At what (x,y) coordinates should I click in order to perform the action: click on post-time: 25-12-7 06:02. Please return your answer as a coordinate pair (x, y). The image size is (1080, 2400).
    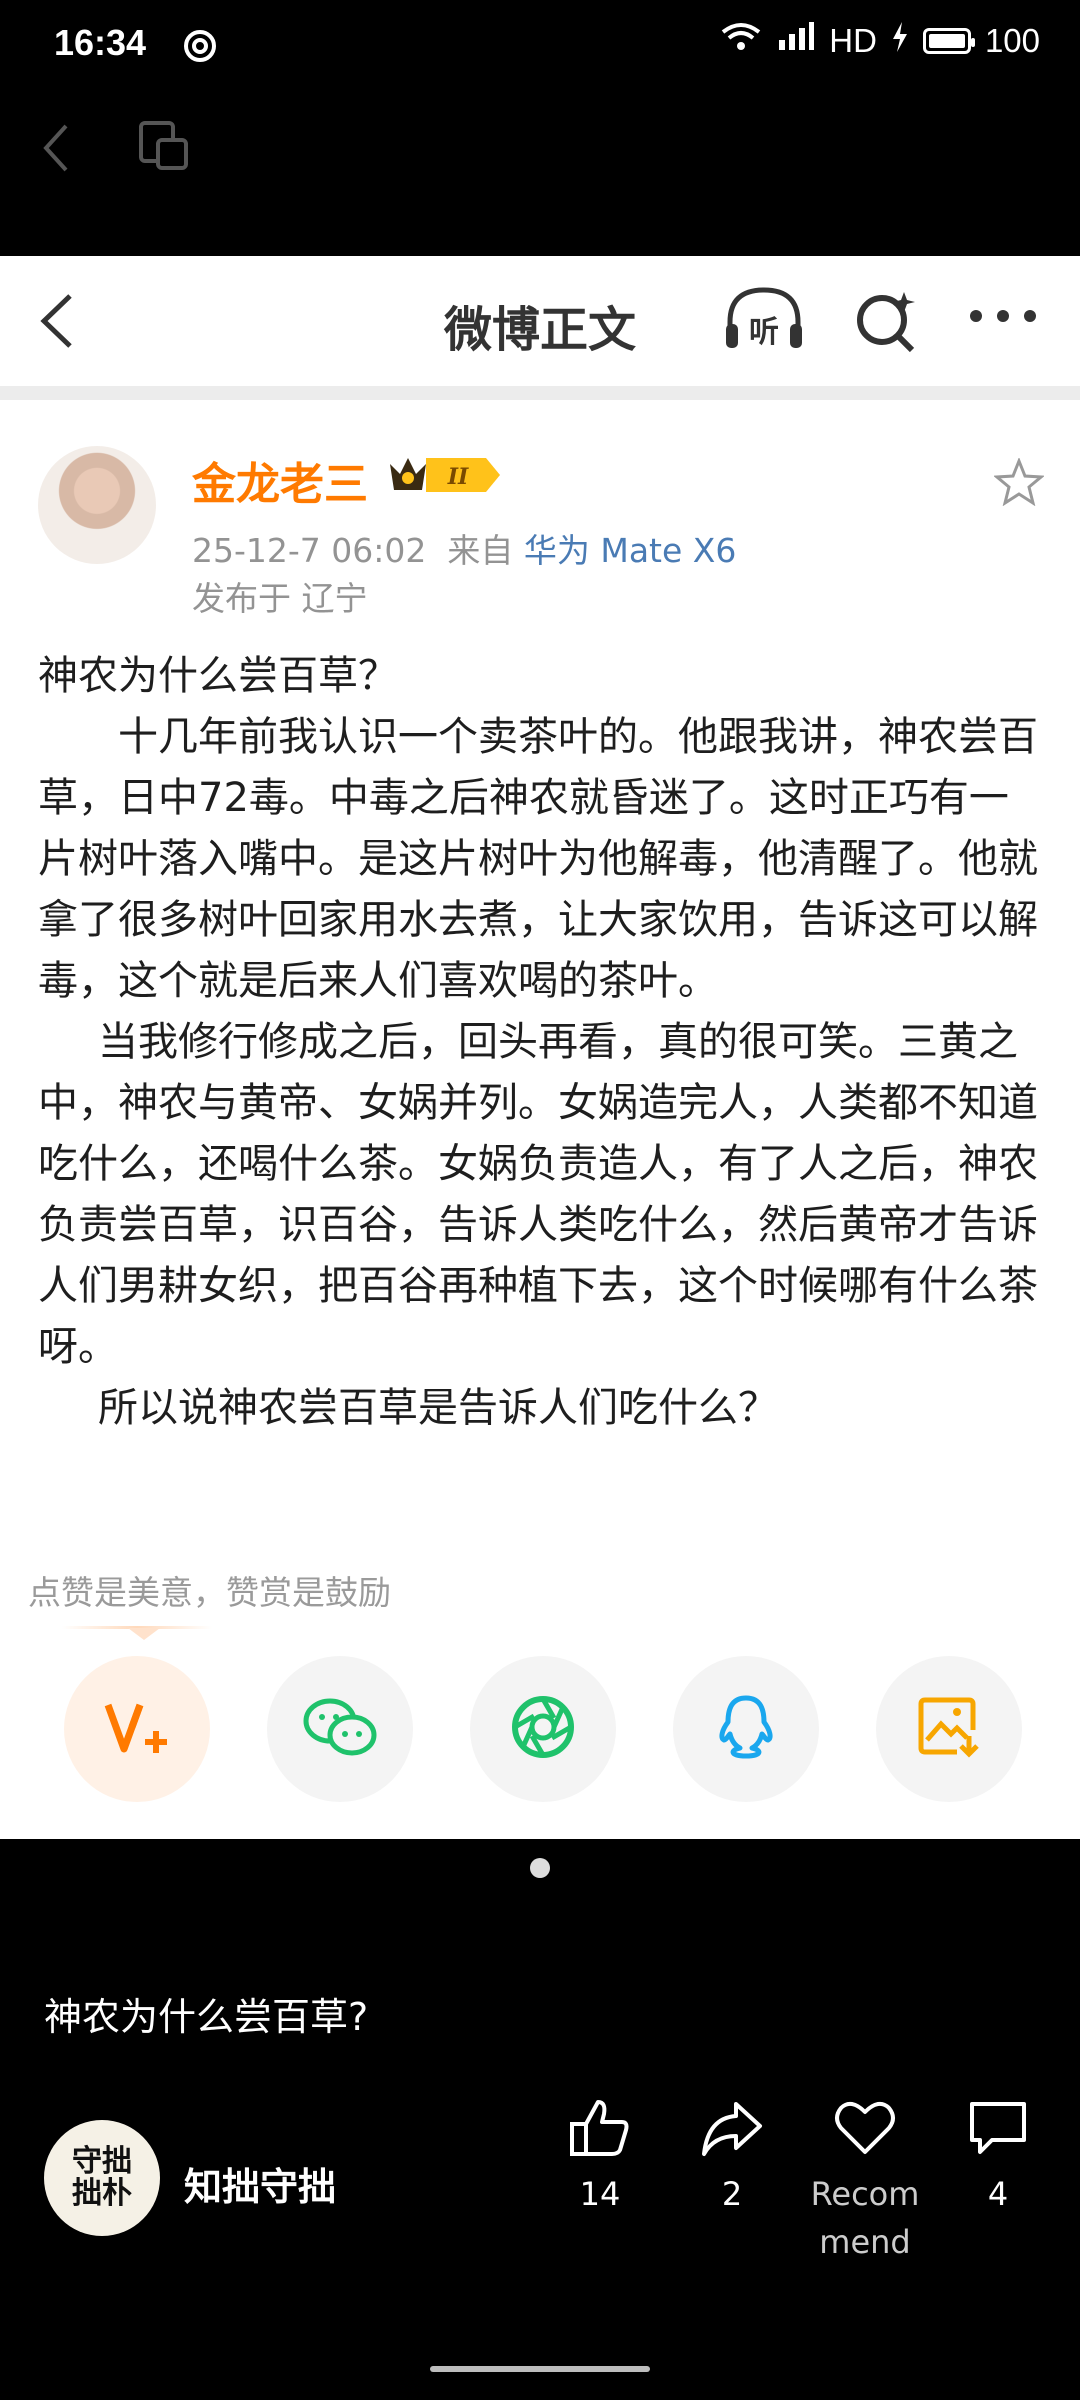
    Looking at the image, I should click on (309, 550).